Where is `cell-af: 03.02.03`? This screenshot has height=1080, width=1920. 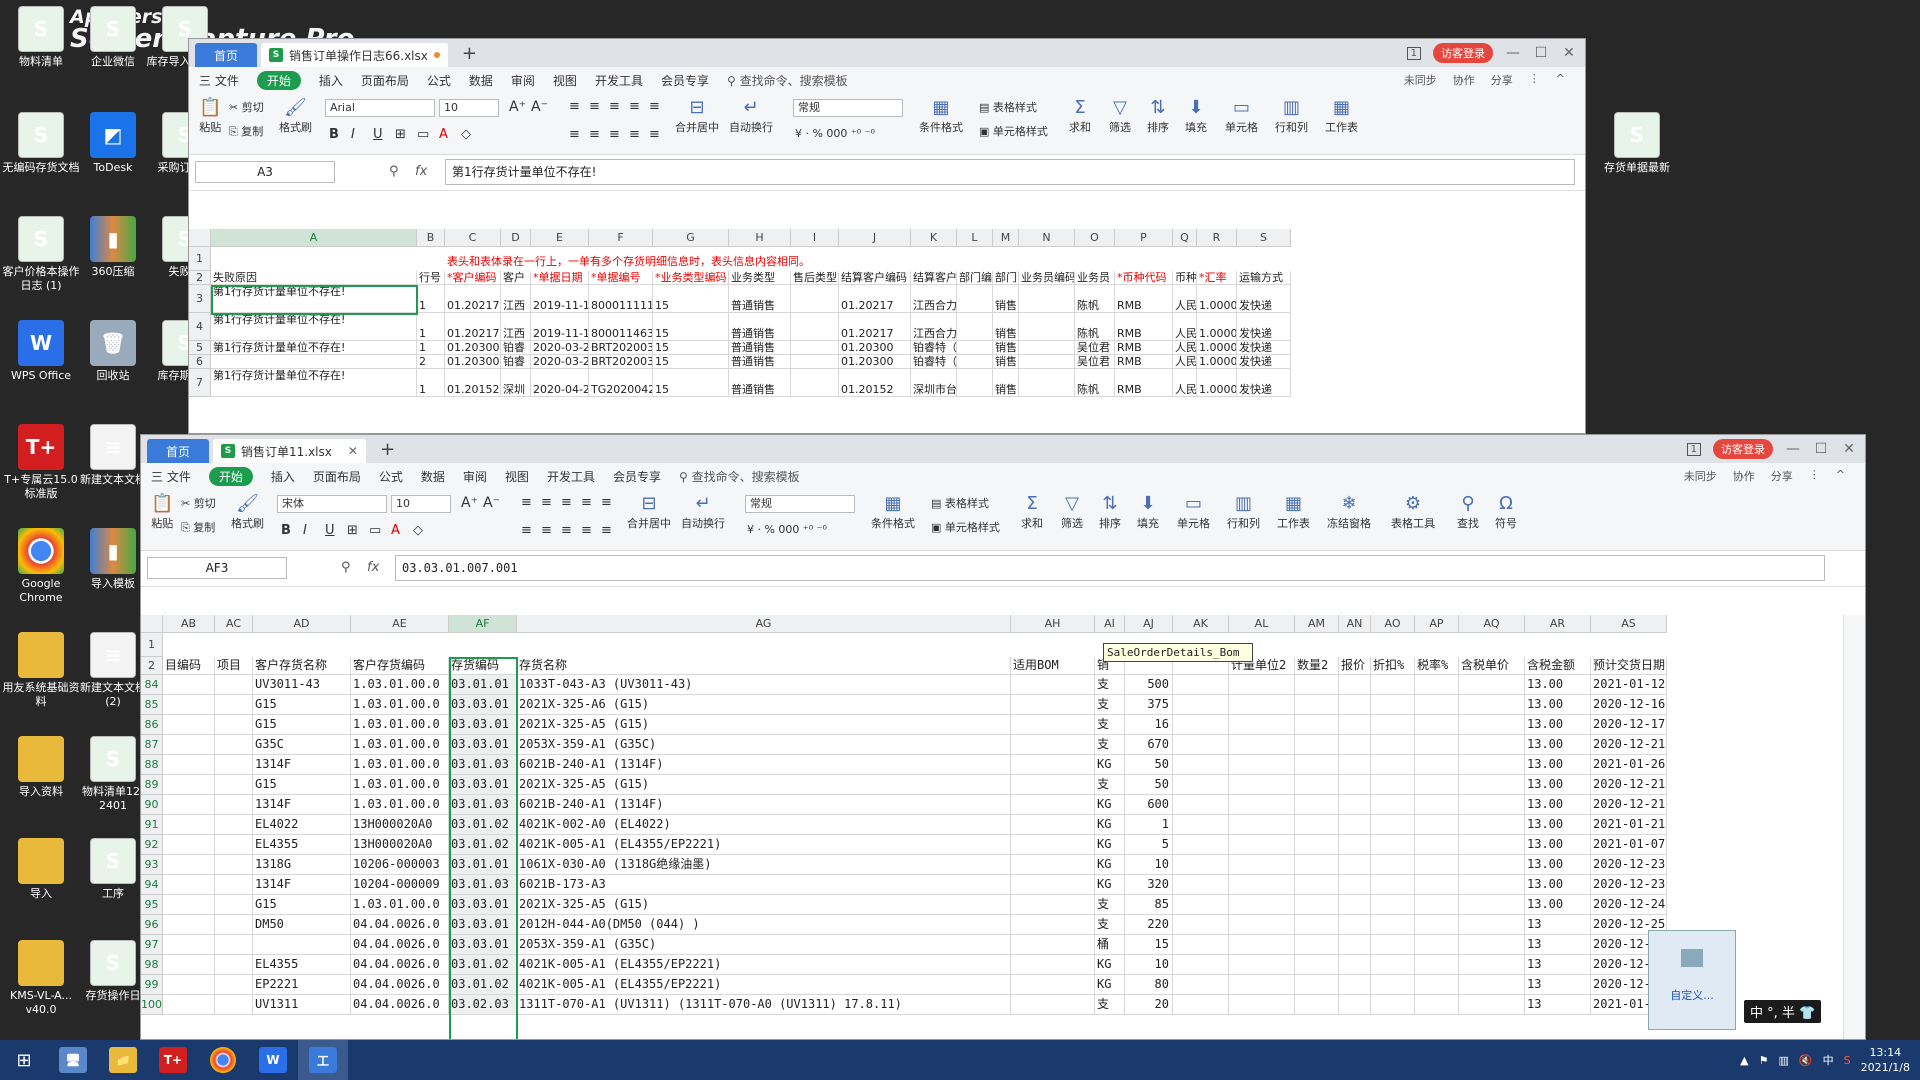 cell-af: 03.02.03 is located at coordinates (483, 1005).